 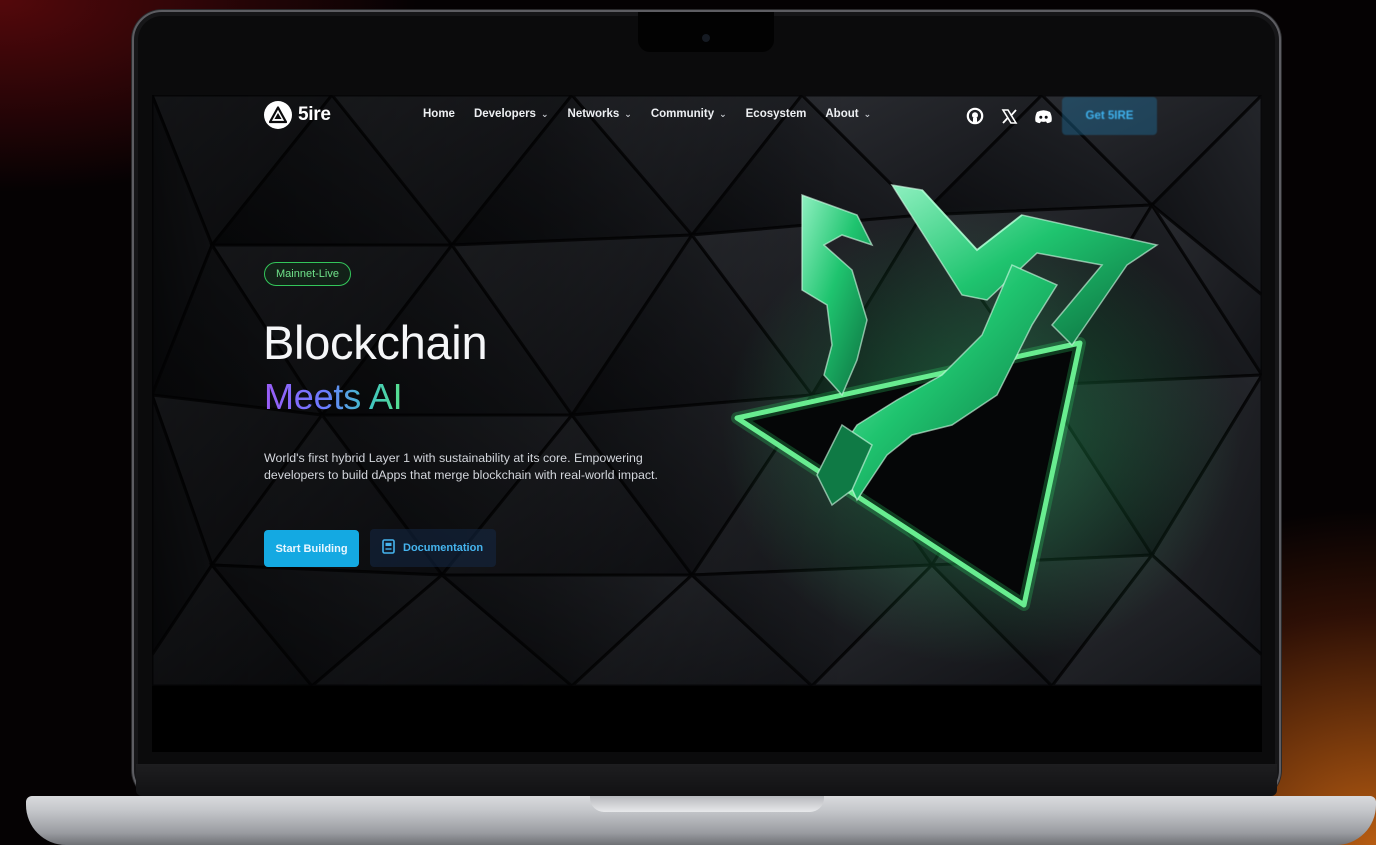 I want to click on x-icon, so click(x=1009, y=116).